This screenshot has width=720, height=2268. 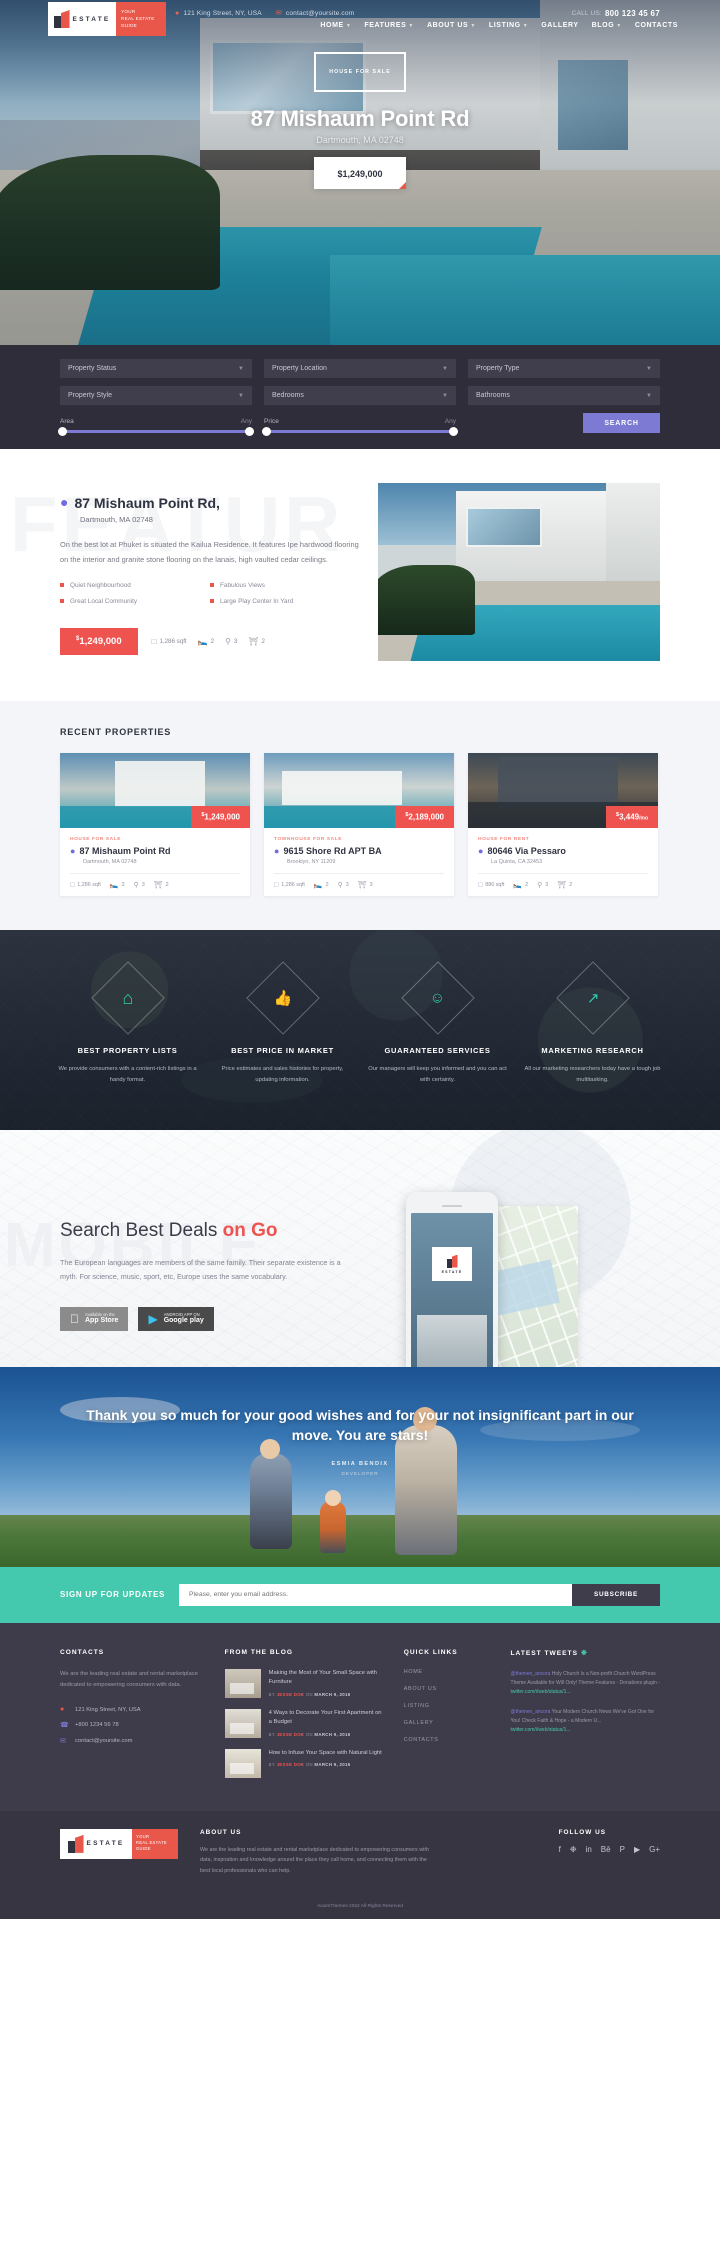 I want to click on site-logo: ESTATE, so click(x=82, y=19).